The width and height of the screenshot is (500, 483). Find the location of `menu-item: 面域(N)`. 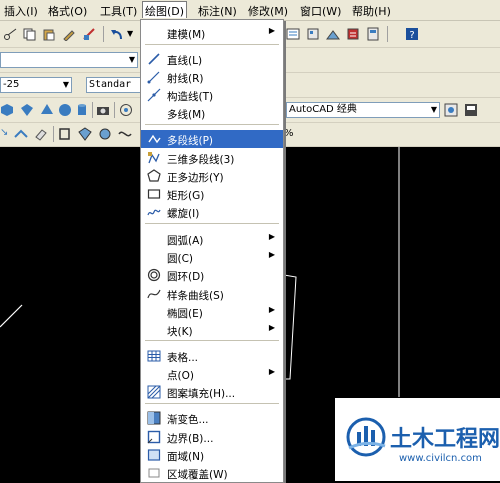

menu-item: 面域(N) is located at coordinates (212, 455).